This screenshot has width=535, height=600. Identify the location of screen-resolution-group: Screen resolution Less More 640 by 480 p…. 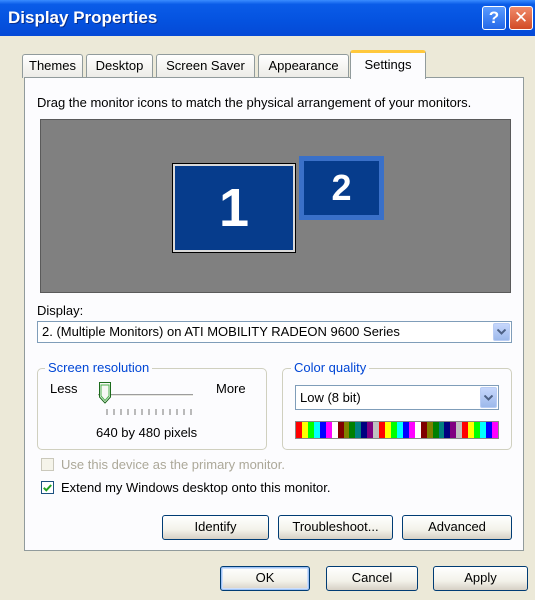
(152, 405).